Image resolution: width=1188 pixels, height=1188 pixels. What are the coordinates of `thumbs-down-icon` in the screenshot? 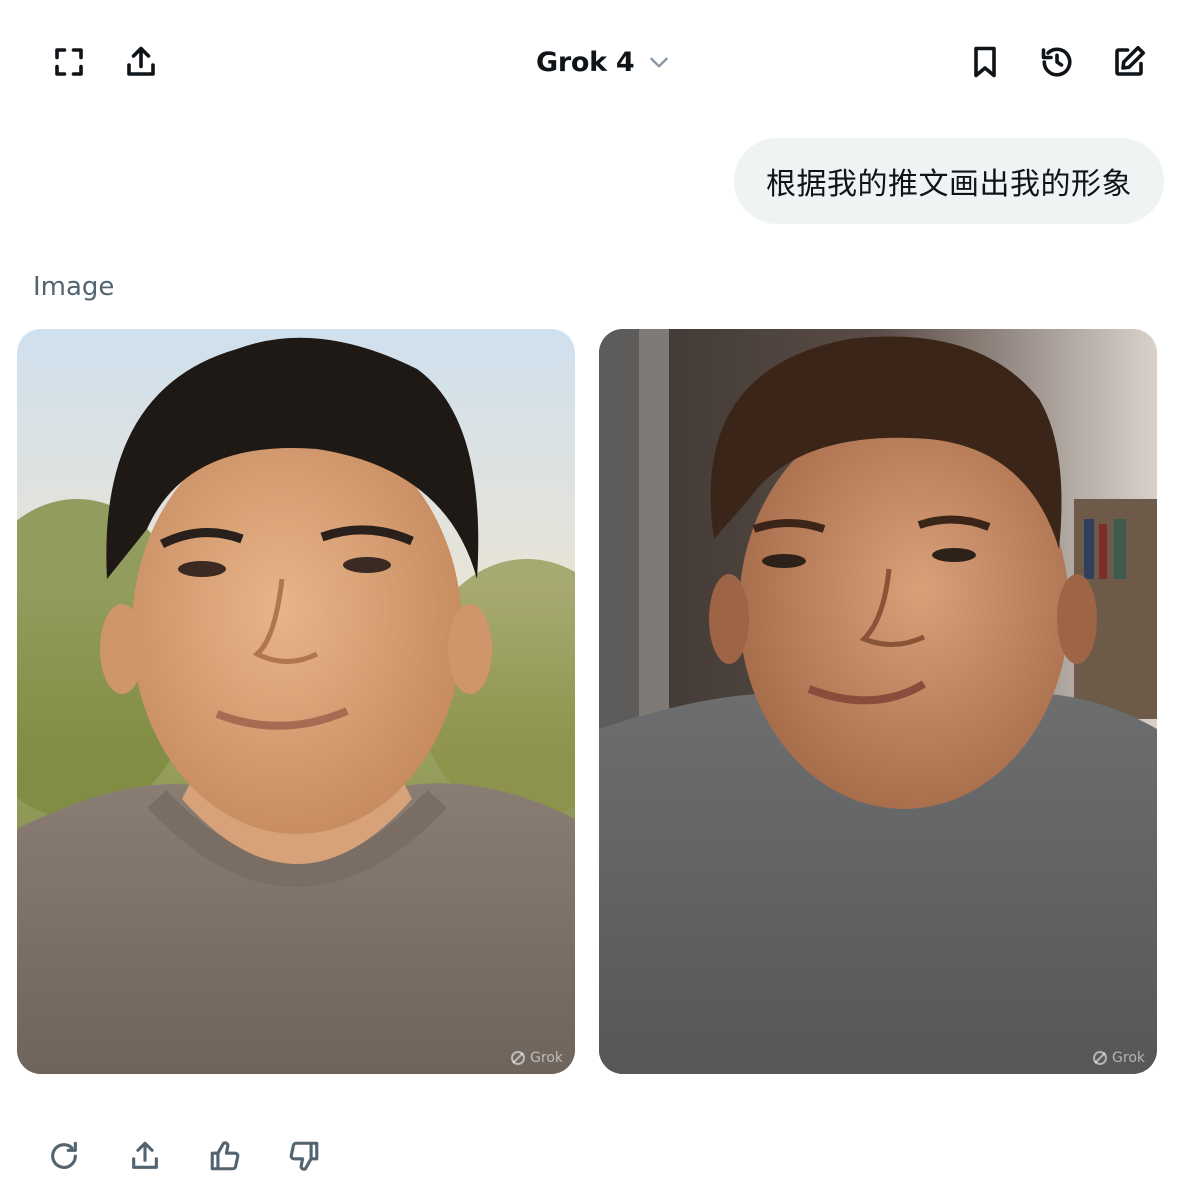 It's located at (304, 1156).